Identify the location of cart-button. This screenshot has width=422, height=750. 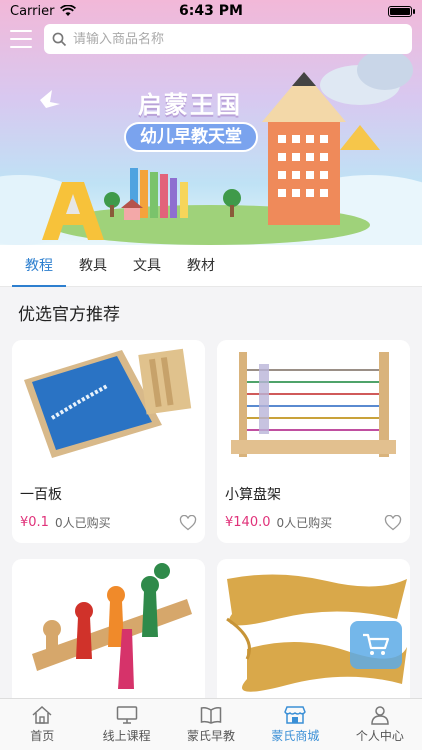
(376, 645).